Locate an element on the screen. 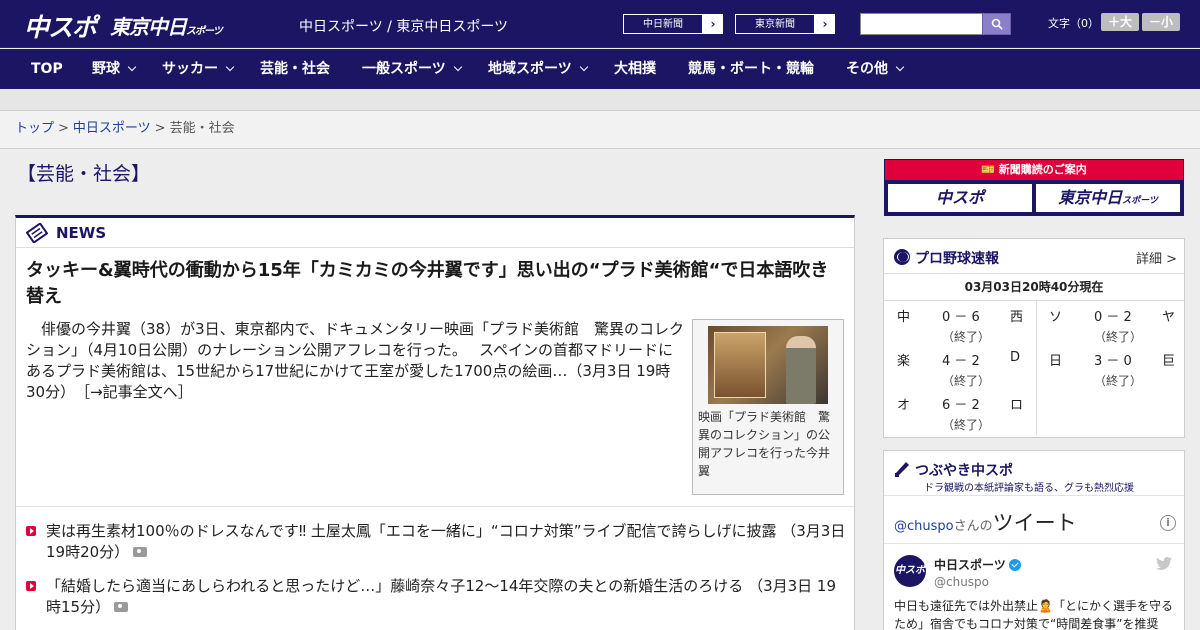 The width and height of the screenshot is (1200, 630). nav-label: 大相撲 is located at coordinates (635, 69).